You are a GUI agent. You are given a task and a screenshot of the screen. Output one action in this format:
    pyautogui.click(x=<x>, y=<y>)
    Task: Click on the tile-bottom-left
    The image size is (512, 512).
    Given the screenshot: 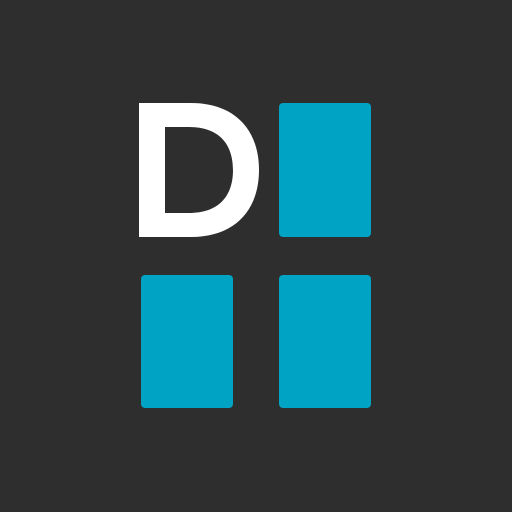 What is the action you would take?
    pyautogui.click(x=187, y=341)
    